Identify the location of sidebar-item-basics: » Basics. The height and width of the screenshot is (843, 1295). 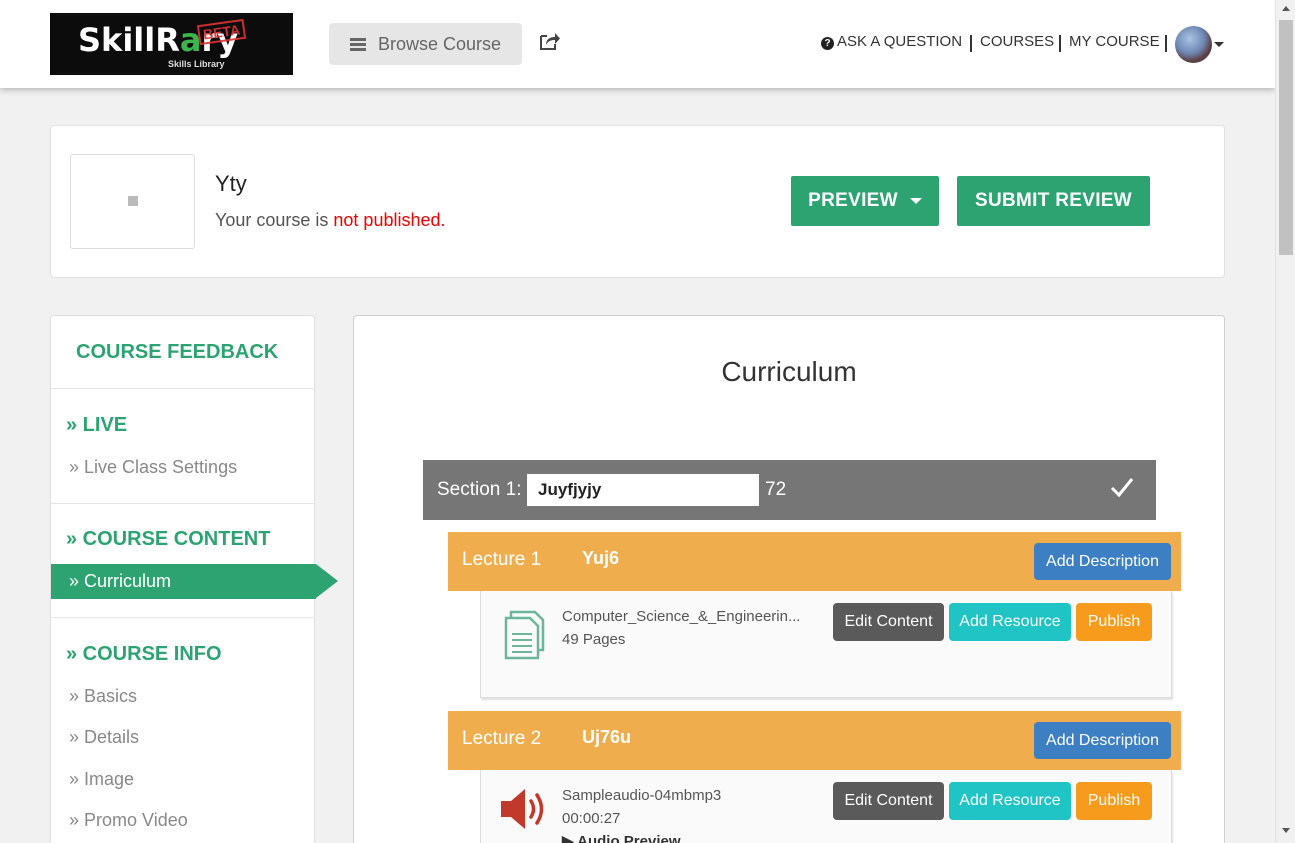
(103, 696).